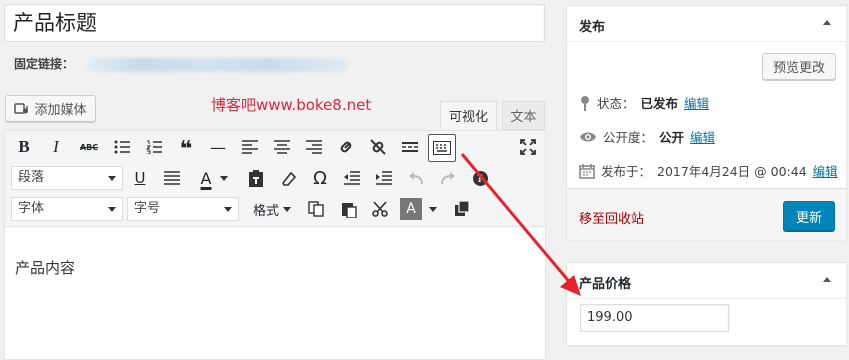 The height and width of the screenshot is (360, 849). Describe the element at coordinates (24, 147) in the screenshot. I see `bold-button: B` at that location.